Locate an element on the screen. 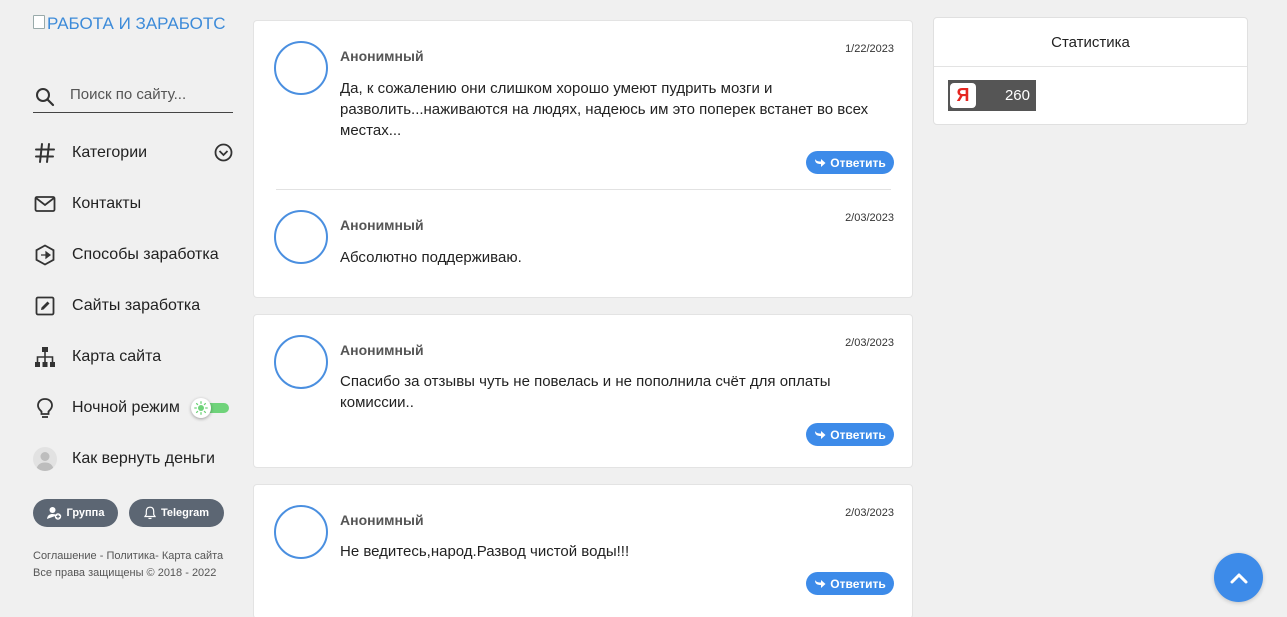 The height and width of the screenshot is (617, 1287). nav-label: Контакты is located at coordinates (107, 203).